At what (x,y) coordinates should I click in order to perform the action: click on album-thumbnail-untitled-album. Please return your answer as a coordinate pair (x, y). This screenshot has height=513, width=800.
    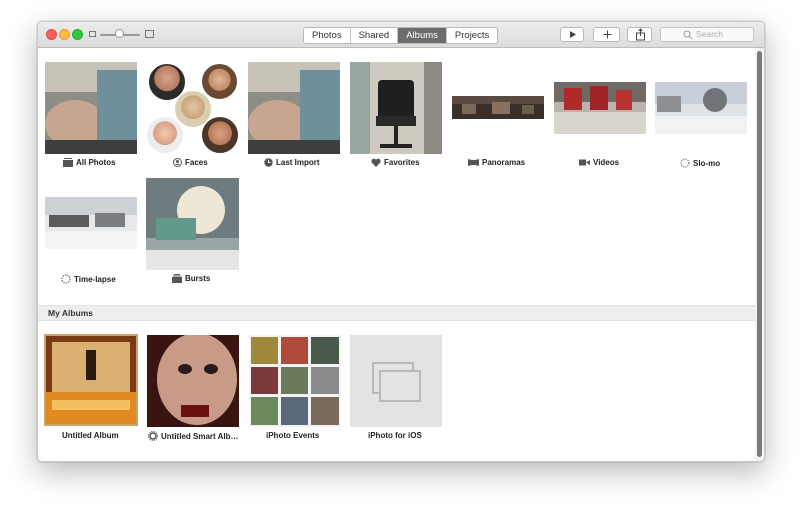
    Looking at the image, I should click on (91, 380).